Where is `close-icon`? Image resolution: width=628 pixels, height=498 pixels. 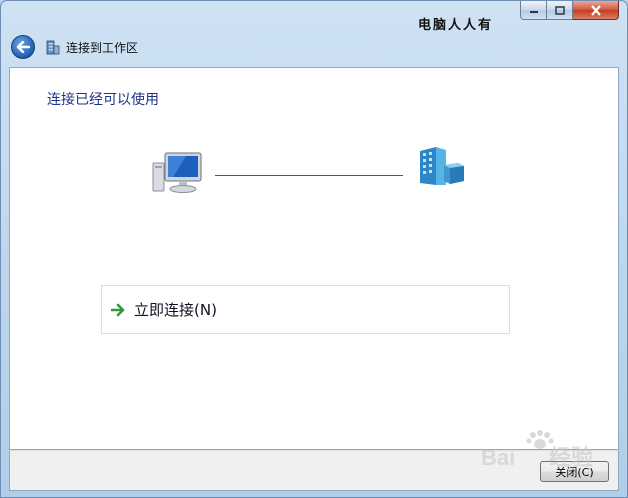 close-icon is located at coordinates (595, 10).